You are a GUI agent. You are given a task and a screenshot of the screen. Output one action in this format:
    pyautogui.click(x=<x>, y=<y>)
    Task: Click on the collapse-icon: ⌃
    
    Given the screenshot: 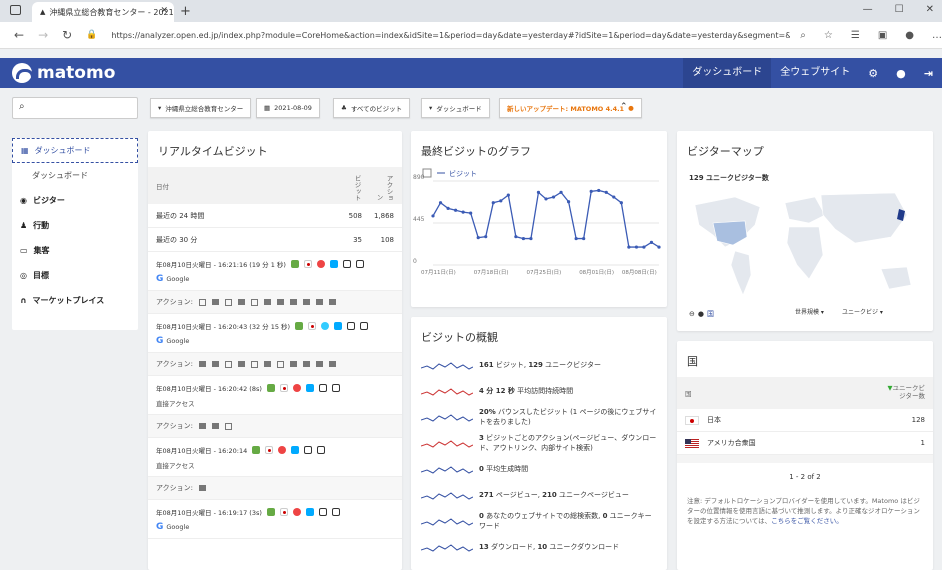 What is the action you would take?
    pyautogui.click(x=624, y=107)
    